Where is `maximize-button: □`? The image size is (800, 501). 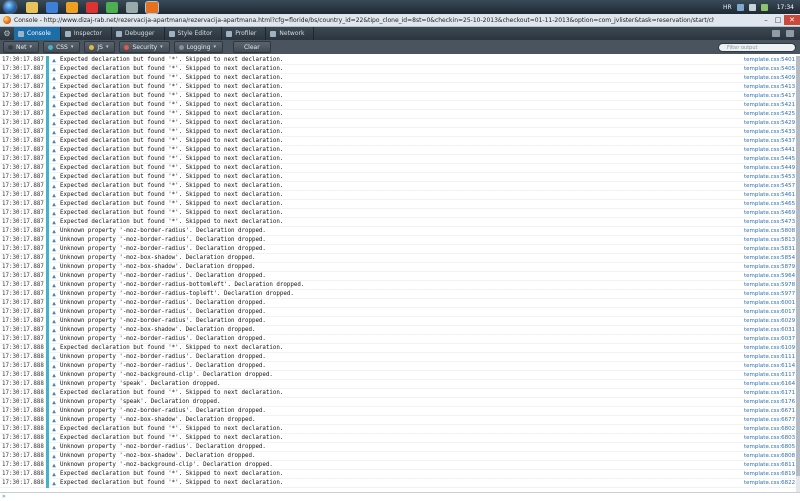 maximize-button: □ is located at coordinates (778, 20).